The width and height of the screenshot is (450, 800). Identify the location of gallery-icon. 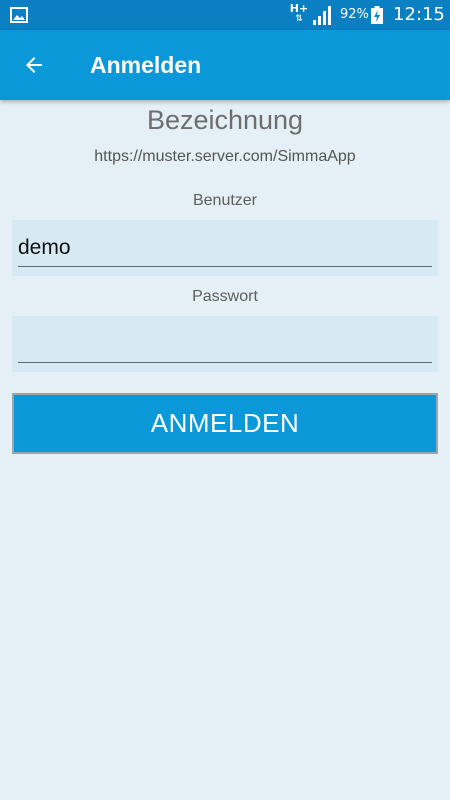
(19, 15).